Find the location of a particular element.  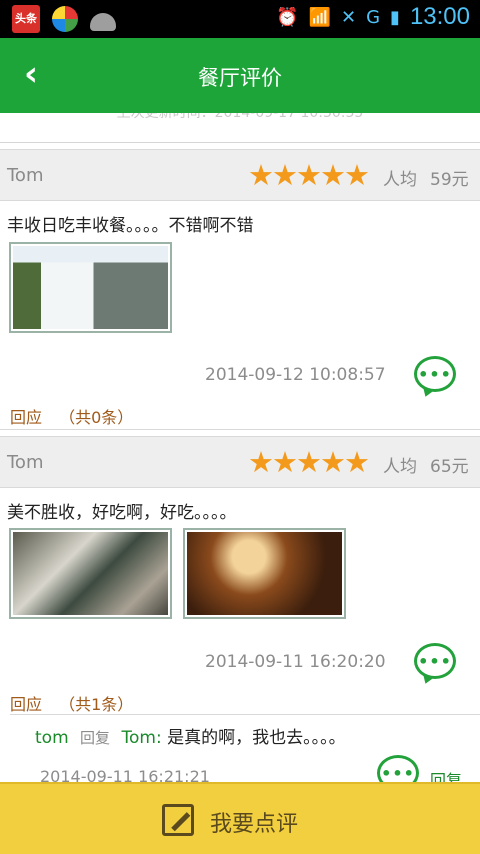

restaurant-photo is located at coordinates (264, 573).